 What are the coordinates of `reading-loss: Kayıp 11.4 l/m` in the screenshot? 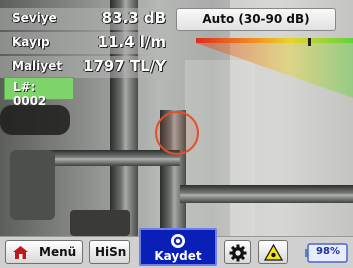 It's located at (85, 43).